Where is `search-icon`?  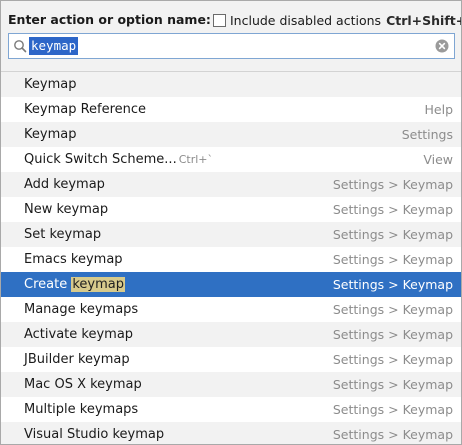 search-icon is located at coordinates (20, 46).